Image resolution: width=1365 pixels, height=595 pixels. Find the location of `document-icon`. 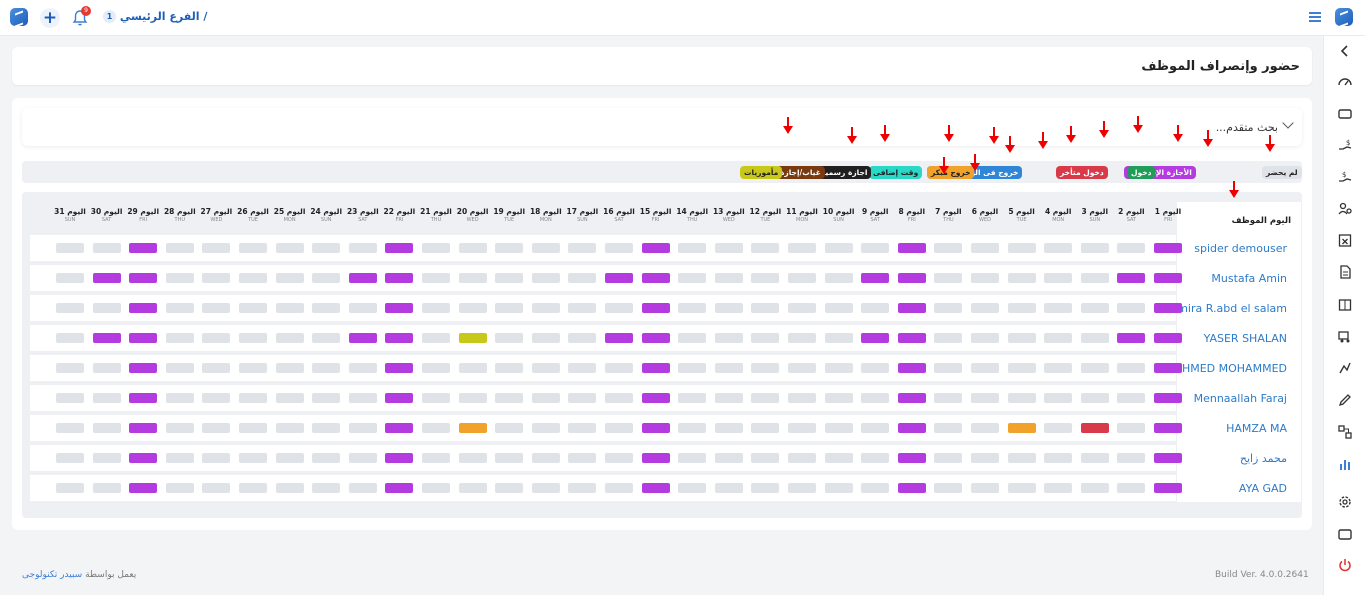

document-icon is located at coordinates (1345, 272).